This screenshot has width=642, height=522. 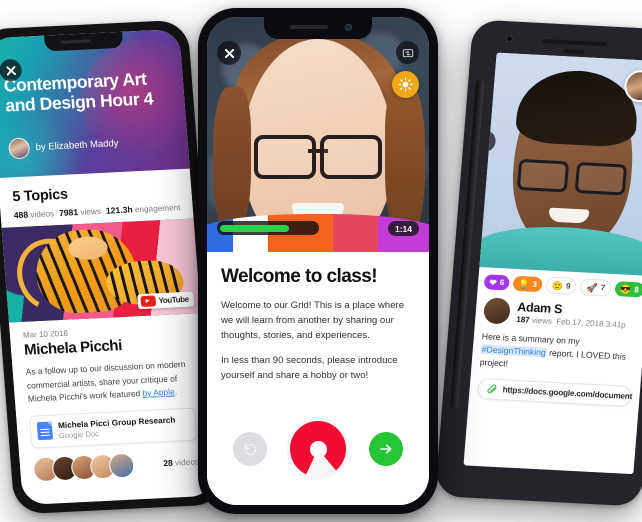 I want to click on reaction-count: 9, so click(x=568, y=286).